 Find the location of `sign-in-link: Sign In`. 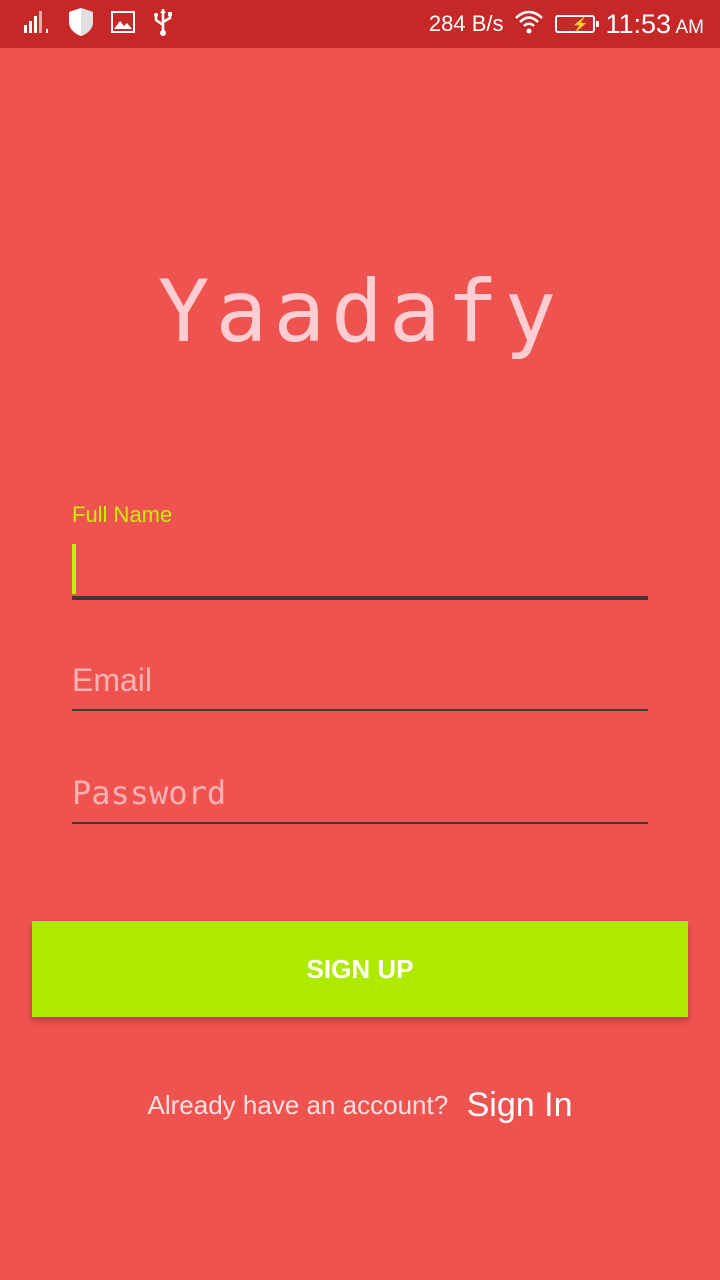

sign-in-link: Sign In is located at coordinates (520, 1105).